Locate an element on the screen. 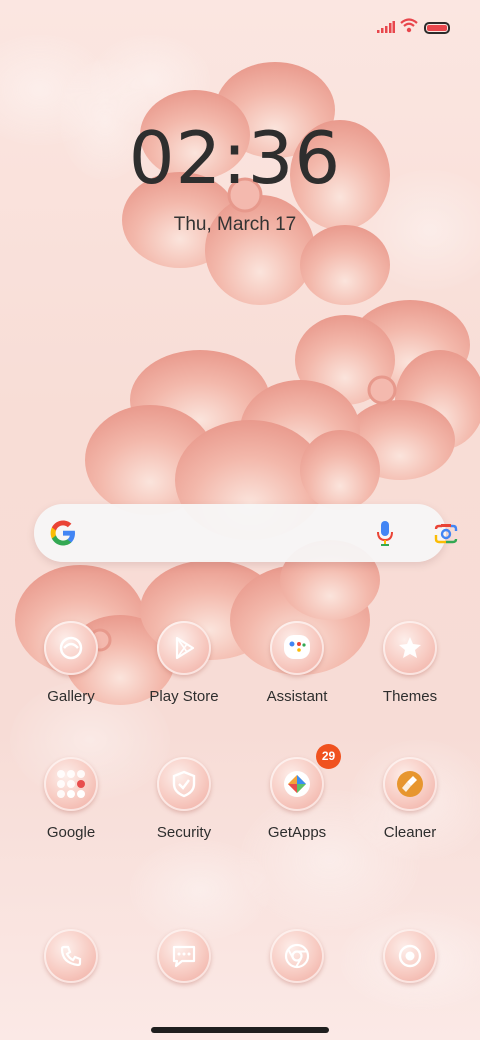  app-play-store: Play Store is located at coordinates (184, 663).